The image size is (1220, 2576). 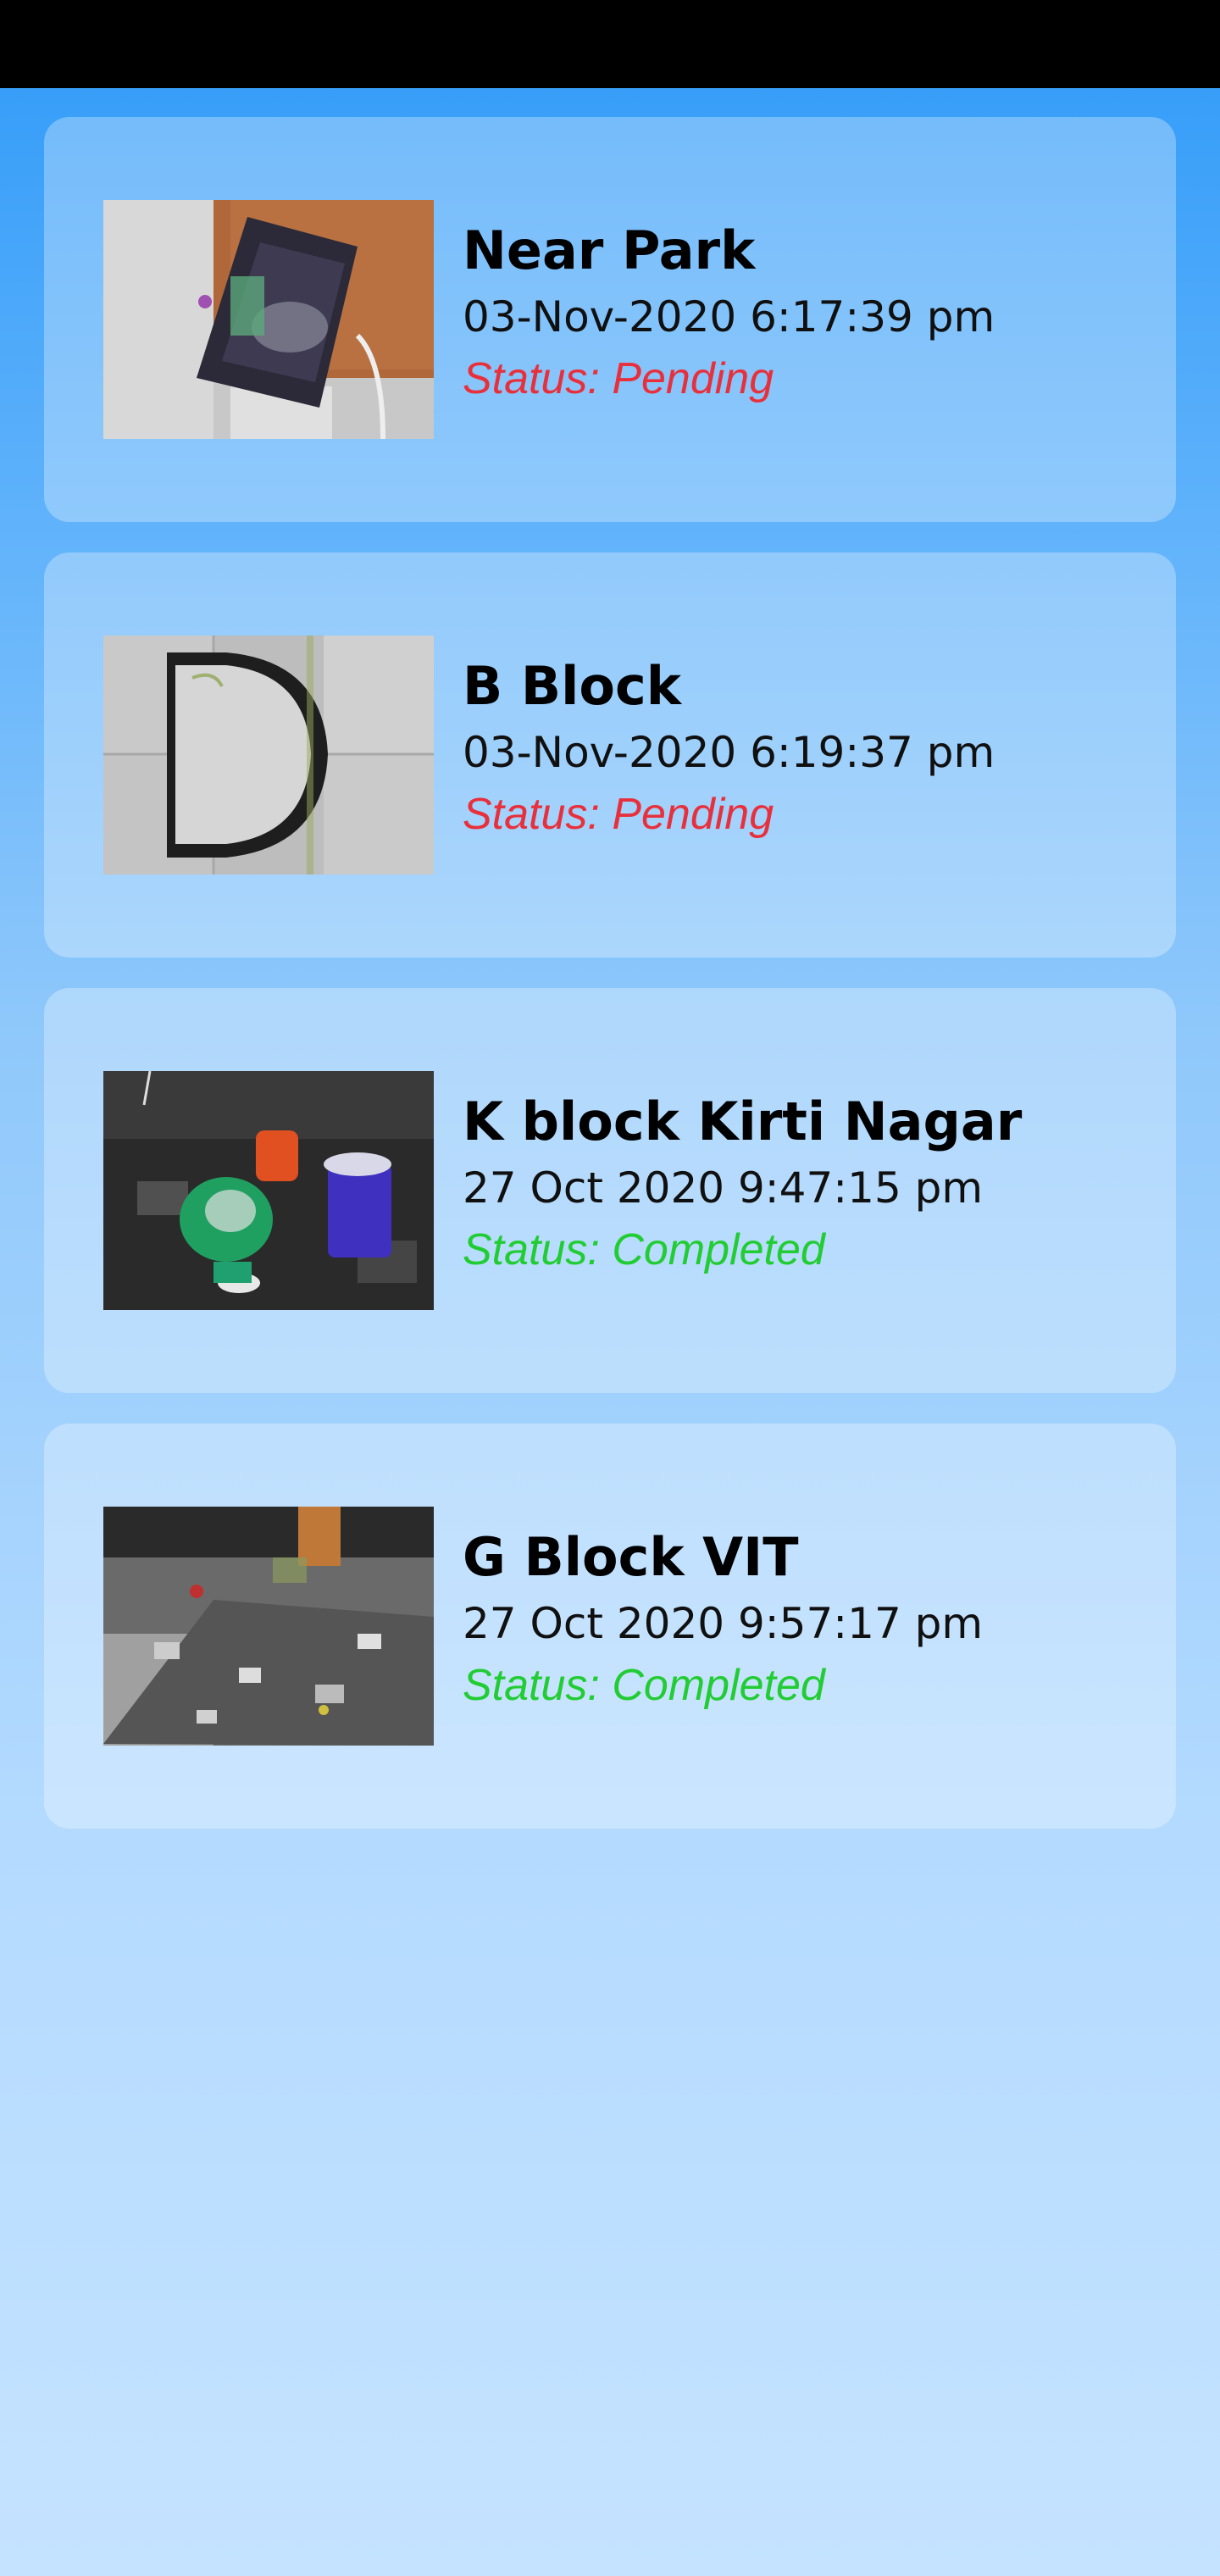 What do you see at coordinates (723, 1188) in the screenshot?
I see `report-datetime: 27 Oct 2020 9:47:15 pm` at bounding box center [723, 1188].